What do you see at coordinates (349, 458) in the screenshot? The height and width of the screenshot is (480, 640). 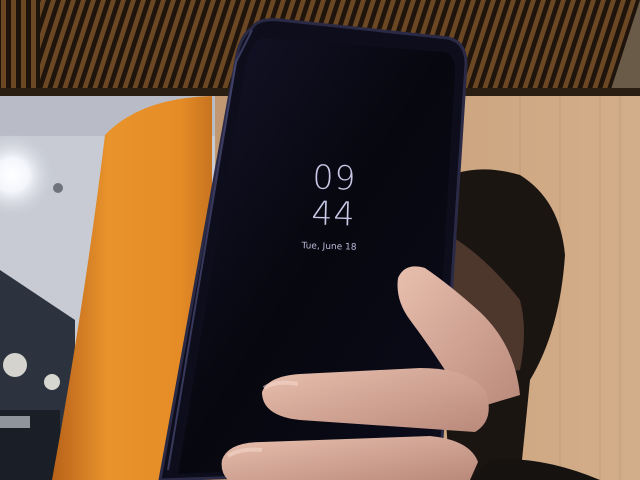 I see `ring-finger` at bounding box center [349, 458].